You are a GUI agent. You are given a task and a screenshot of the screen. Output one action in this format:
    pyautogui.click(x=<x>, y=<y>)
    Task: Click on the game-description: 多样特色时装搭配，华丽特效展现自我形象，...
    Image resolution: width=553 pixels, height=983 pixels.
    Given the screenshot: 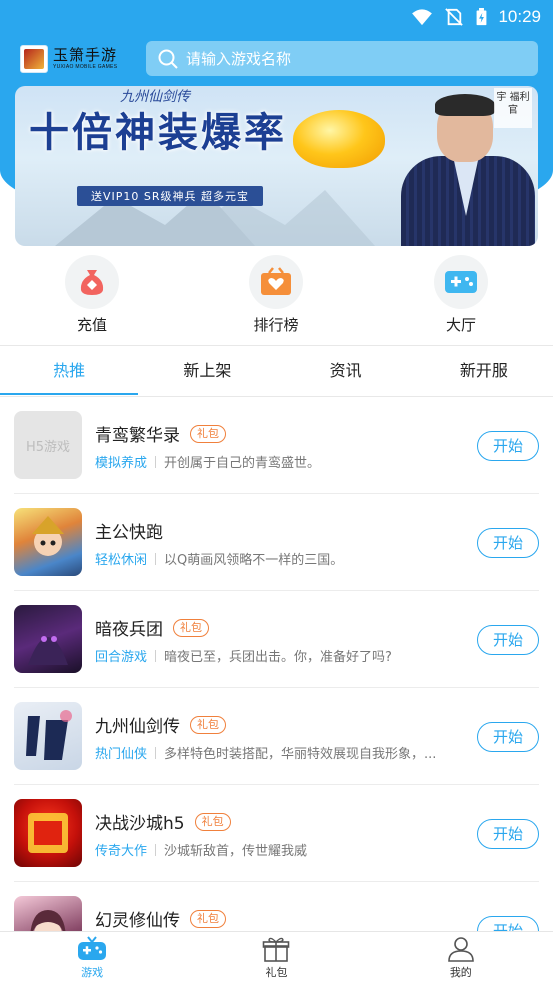 What is the action you would take?
    pyautogui.click(x=300, y=754)
    